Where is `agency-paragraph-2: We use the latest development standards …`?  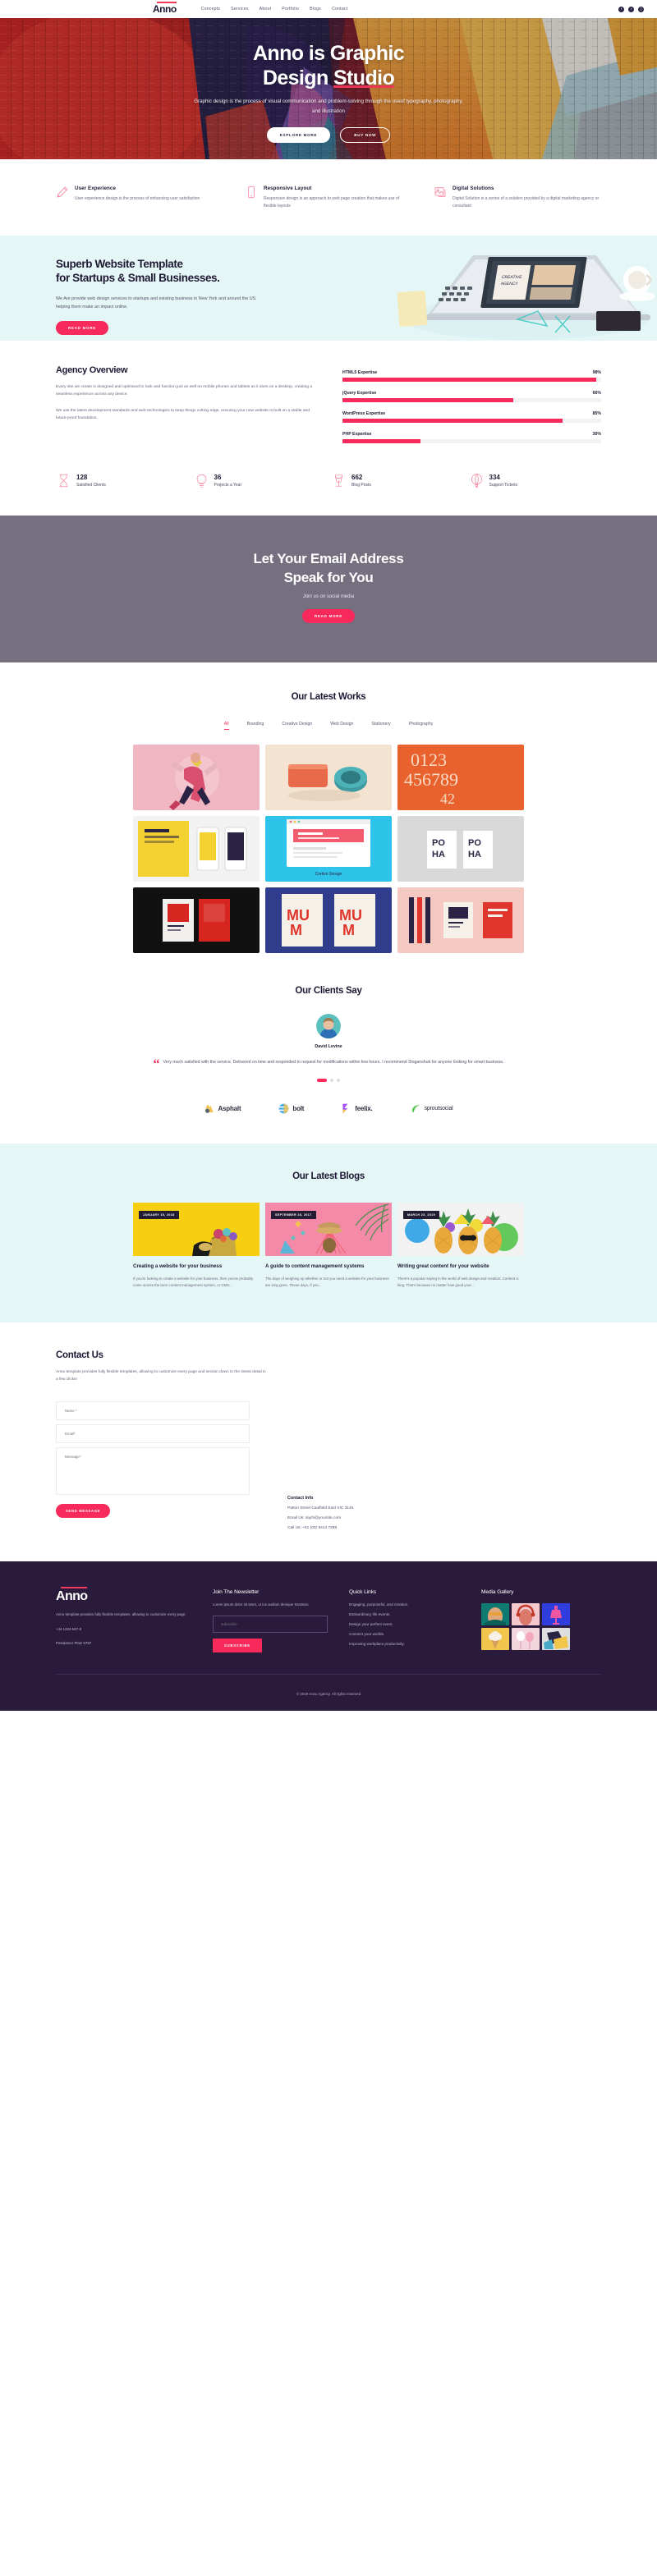 agency-paragraph-2: We use the latest development standards … is located at coordinates (183, 415).